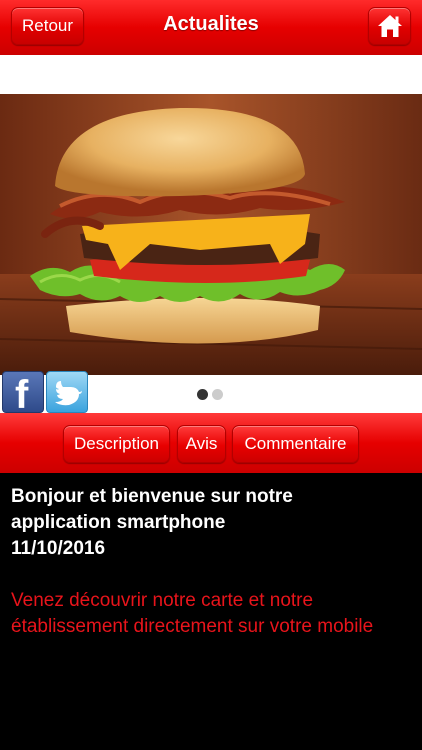 The width and height of the screenshot is (422, 750). I want to click on facebook-icon: f, so click(23, 394).